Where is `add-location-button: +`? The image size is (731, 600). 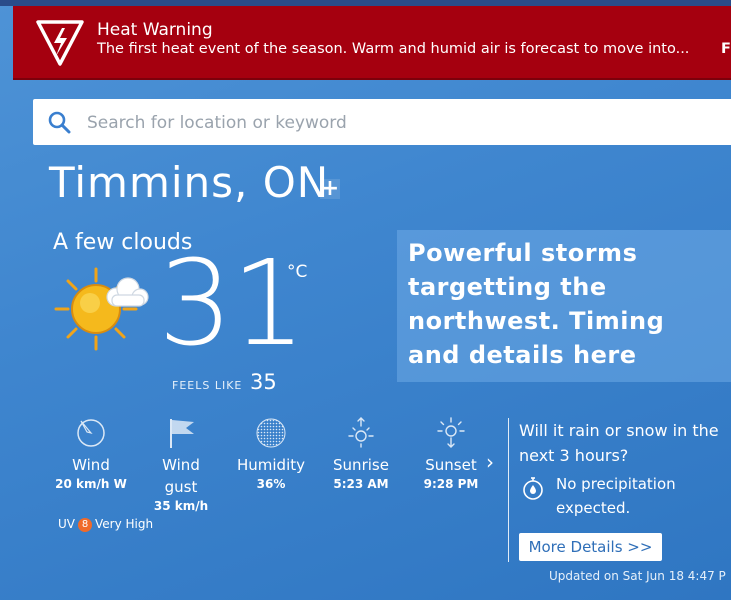
add-location-button: + is located at coordinates (330, 189).